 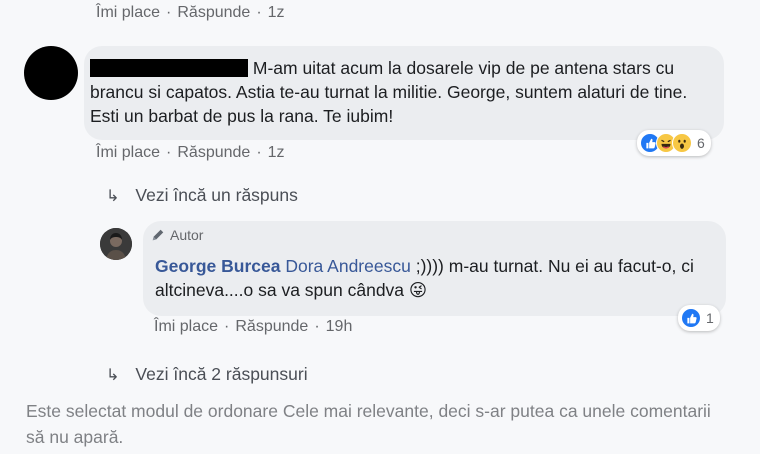 What do you see at coordinates (348, 266) in the screenshot?
I see `mention-link: Dora Andreescu` at bounding box center [348, 266].